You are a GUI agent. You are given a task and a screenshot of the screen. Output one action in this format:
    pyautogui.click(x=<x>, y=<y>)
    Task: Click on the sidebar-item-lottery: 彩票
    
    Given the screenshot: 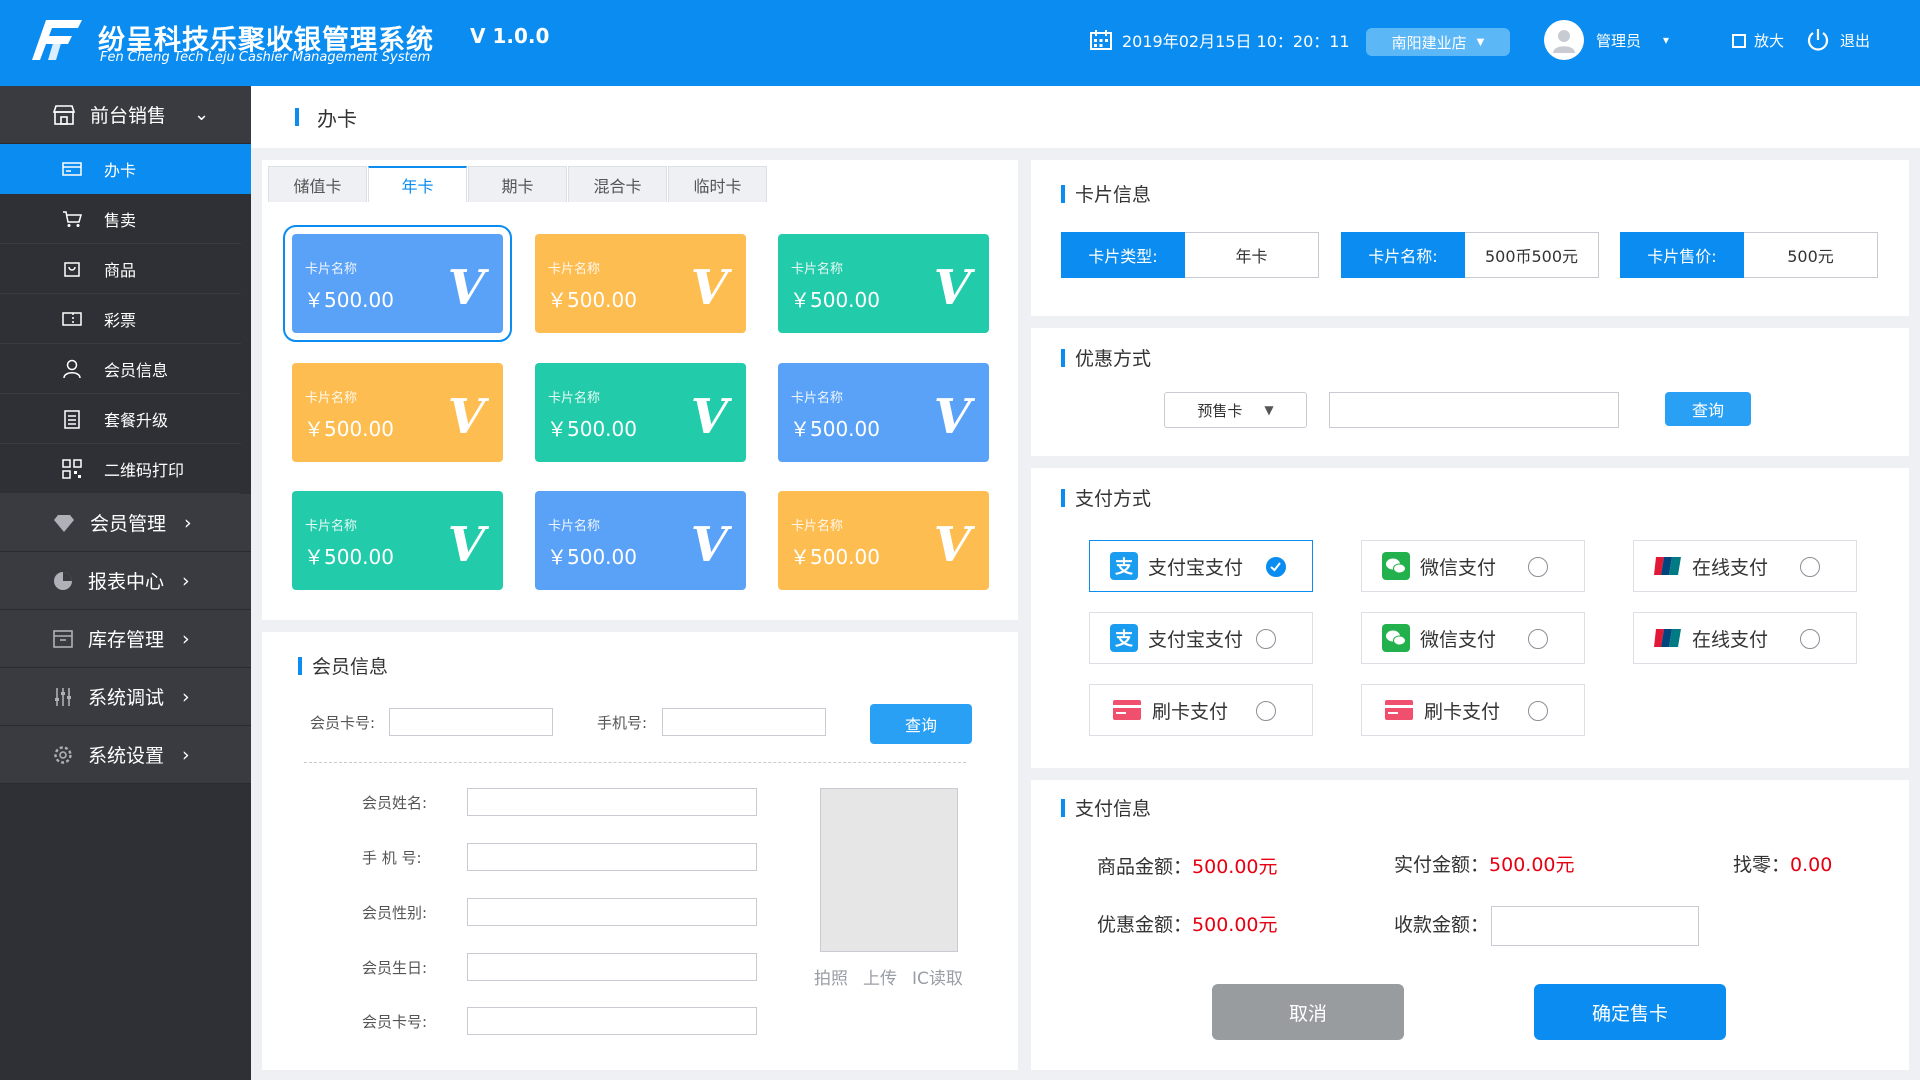 What is the action you would take?
    pyautogui.click(x=120, y=319)
    